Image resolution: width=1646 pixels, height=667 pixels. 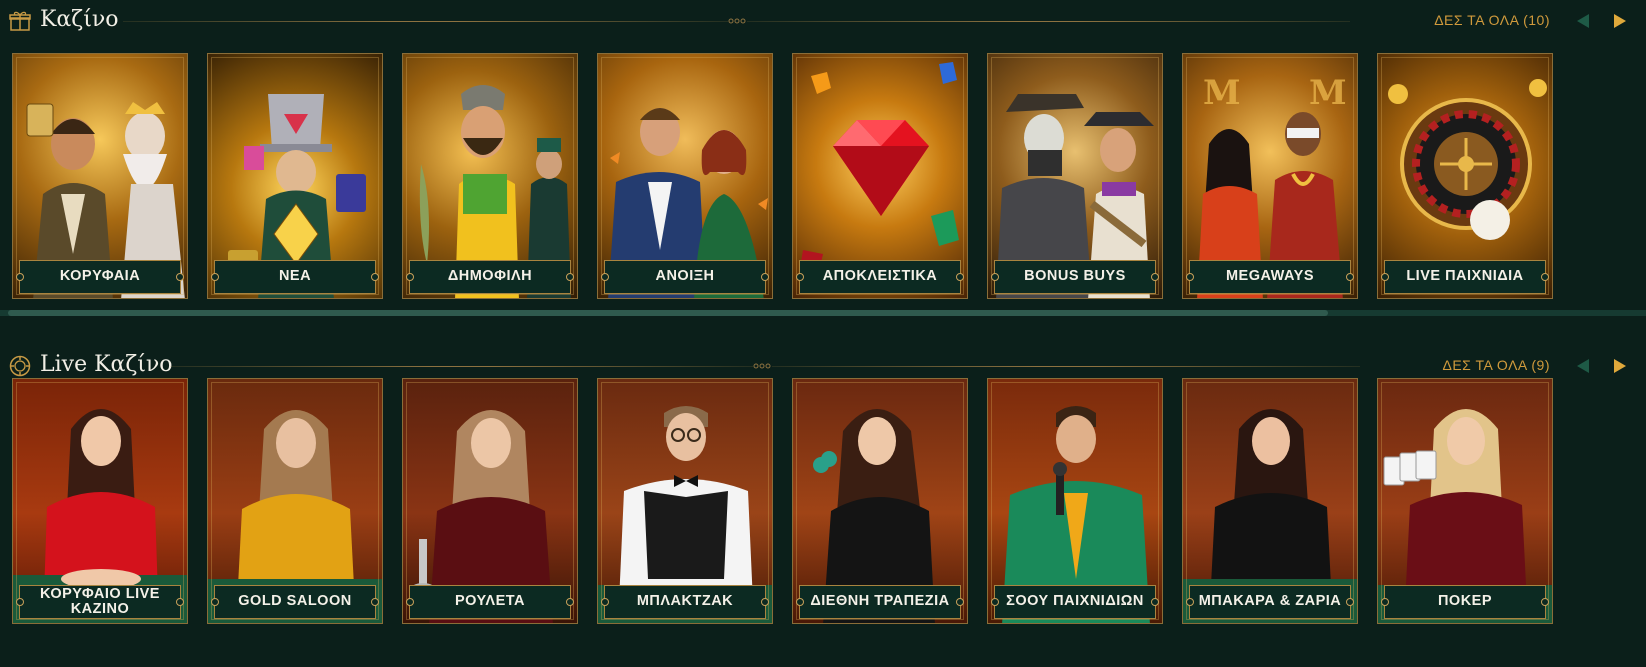 What do you see at coordinates (295, 501) in the screenshot?
I see `card-gold-saloon: GOLD SALOON` at bounding box center [295, 501].